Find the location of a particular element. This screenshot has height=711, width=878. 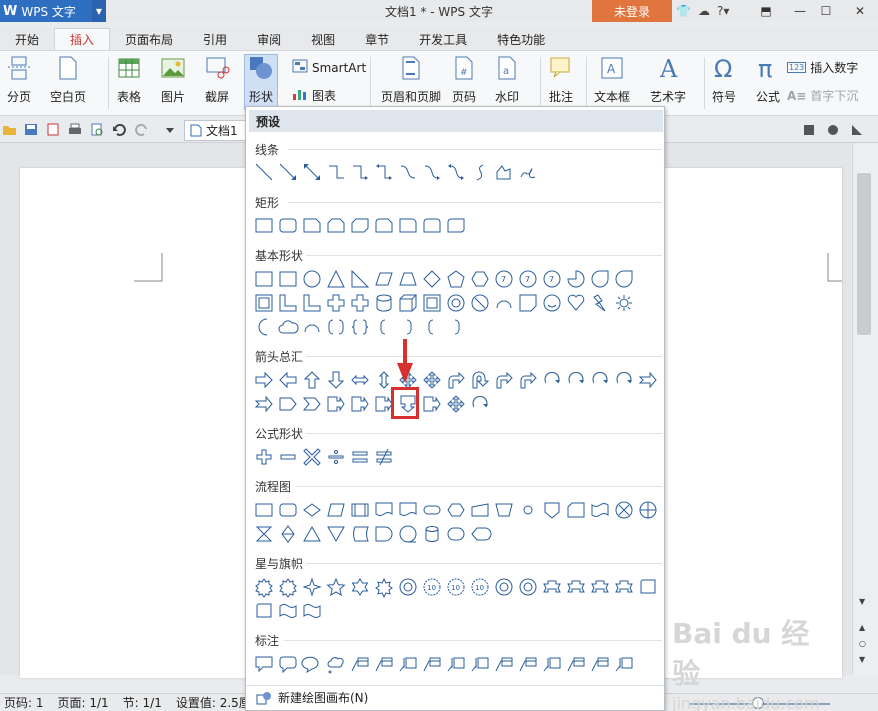

shape-freeform is located at coordinates (504, 172).